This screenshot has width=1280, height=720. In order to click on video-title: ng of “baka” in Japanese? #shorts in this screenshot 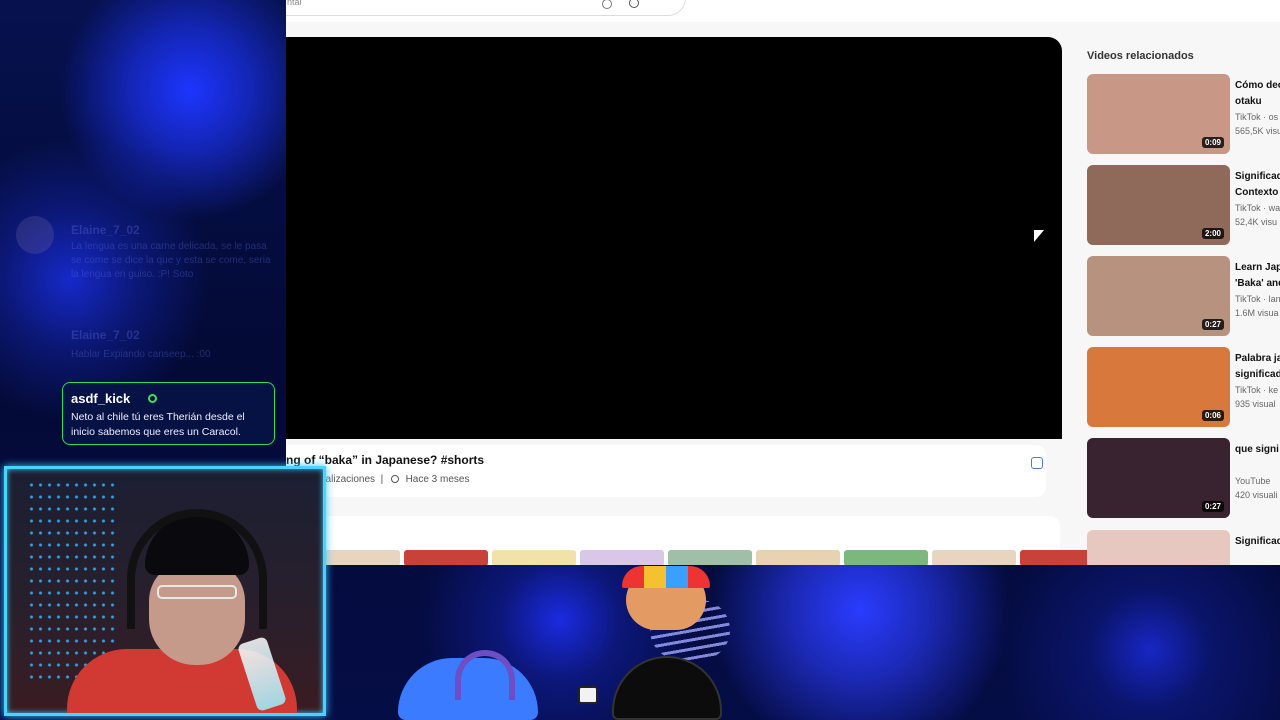, I will do `click(385, 460)`.